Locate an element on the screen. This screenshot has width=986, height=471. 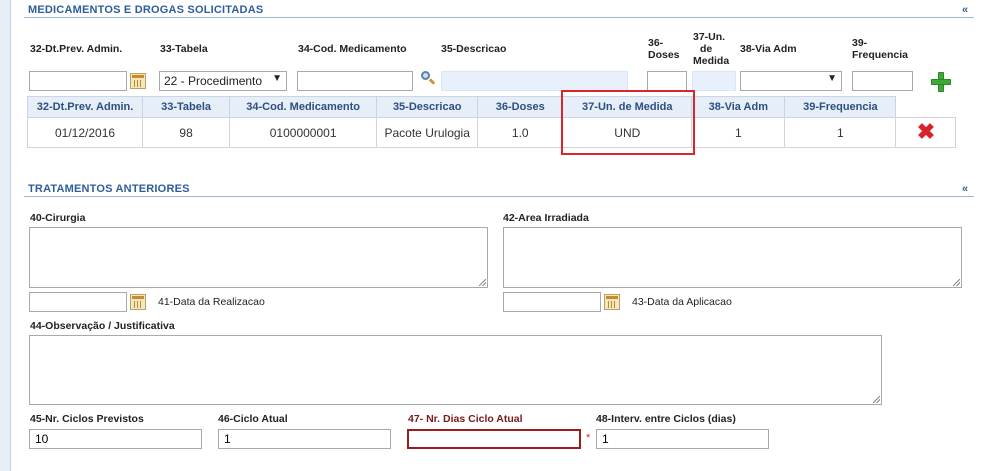
table-header: 32-Dt.Prev. Admin. is located at coordinates (85, 107).